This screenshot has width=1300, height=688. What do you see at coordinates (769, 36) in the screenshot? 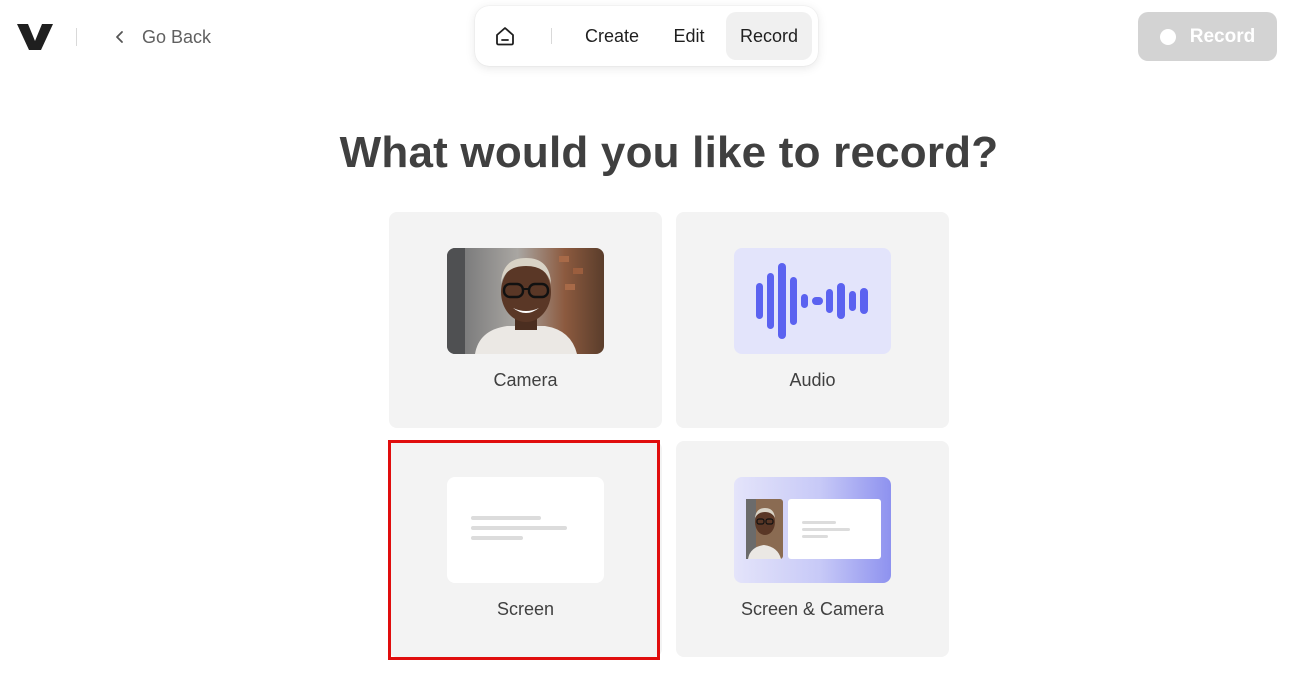
I see `tab-record: Record` at bounding box center [769, 36].